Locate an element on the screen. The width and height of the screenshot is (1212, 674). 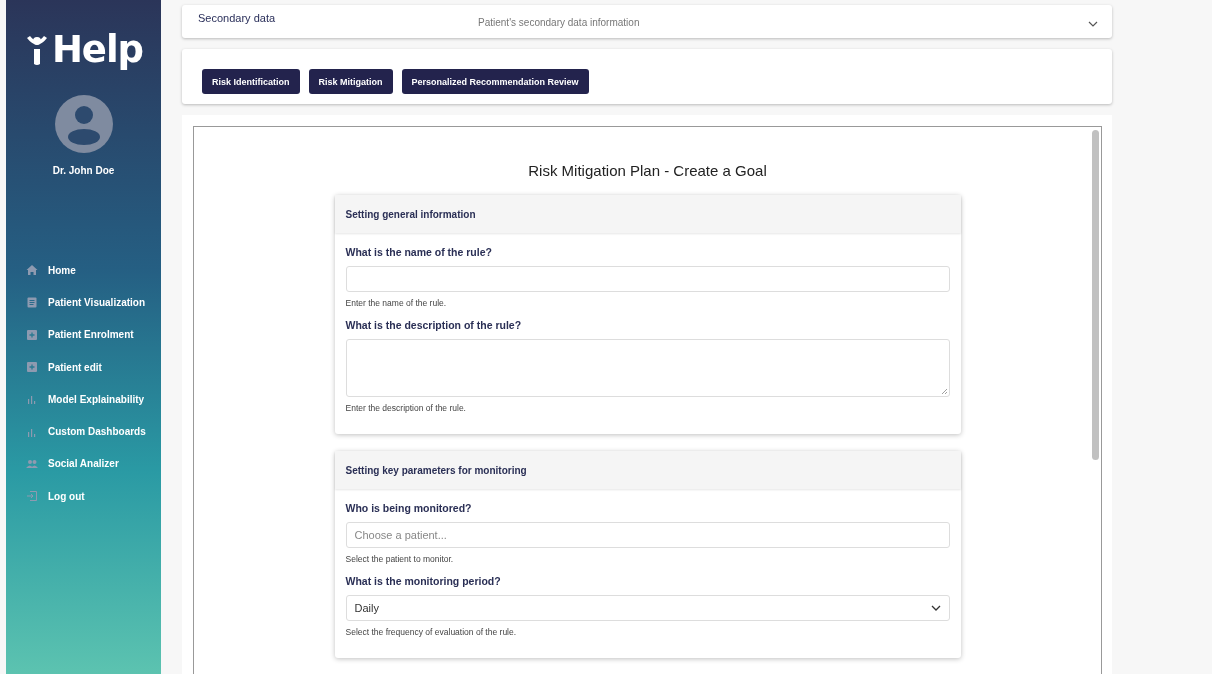
help-text: Select the patient to monitor. is located at coordinates (400, 559).